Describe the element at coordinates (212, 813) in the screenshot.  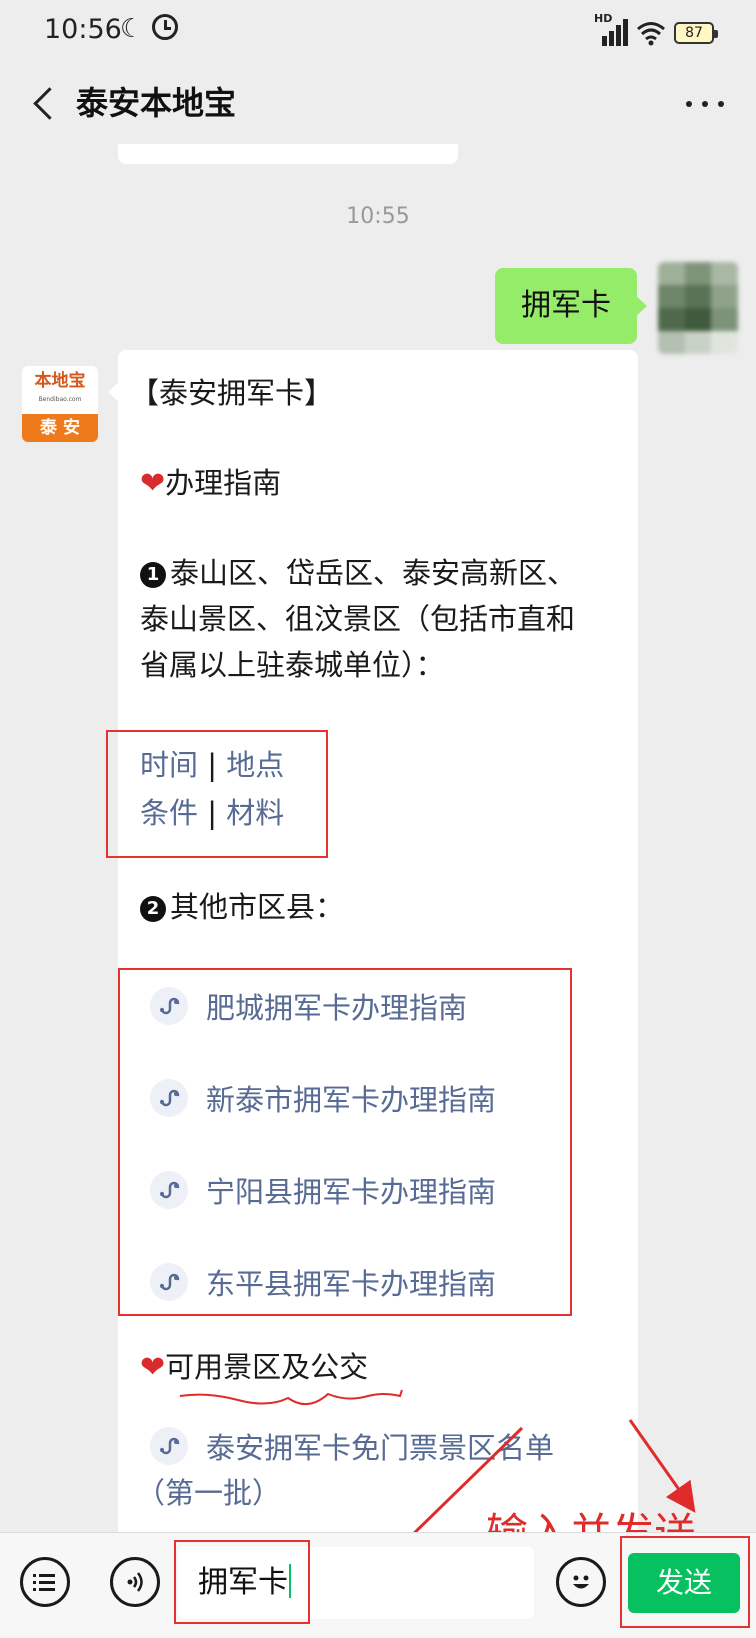
I see `link-row: 条件 | 材料` at that location.